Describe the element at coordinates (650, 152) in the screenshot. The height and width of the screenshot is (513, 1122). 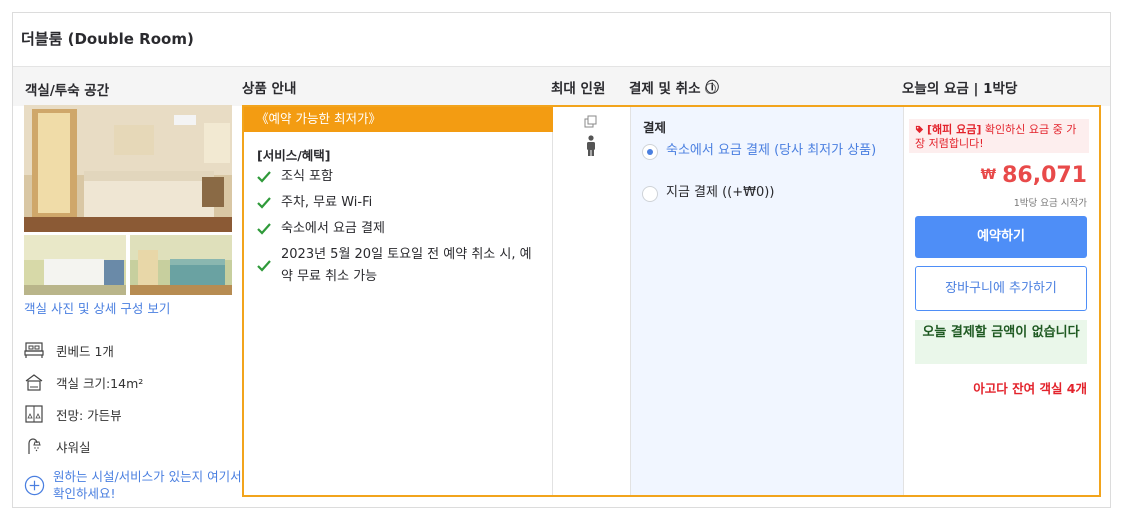
I see `radio-selected` at that location.